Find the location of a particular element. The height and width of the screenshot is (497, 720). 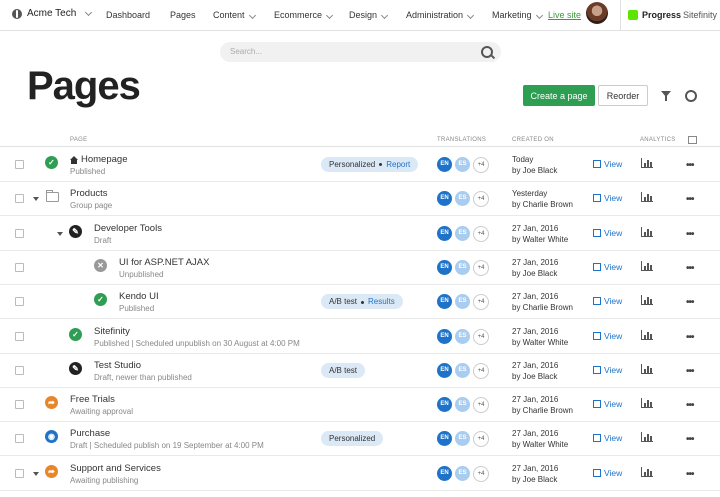

nav-pages: Pages is located at coordinates (183, 15).